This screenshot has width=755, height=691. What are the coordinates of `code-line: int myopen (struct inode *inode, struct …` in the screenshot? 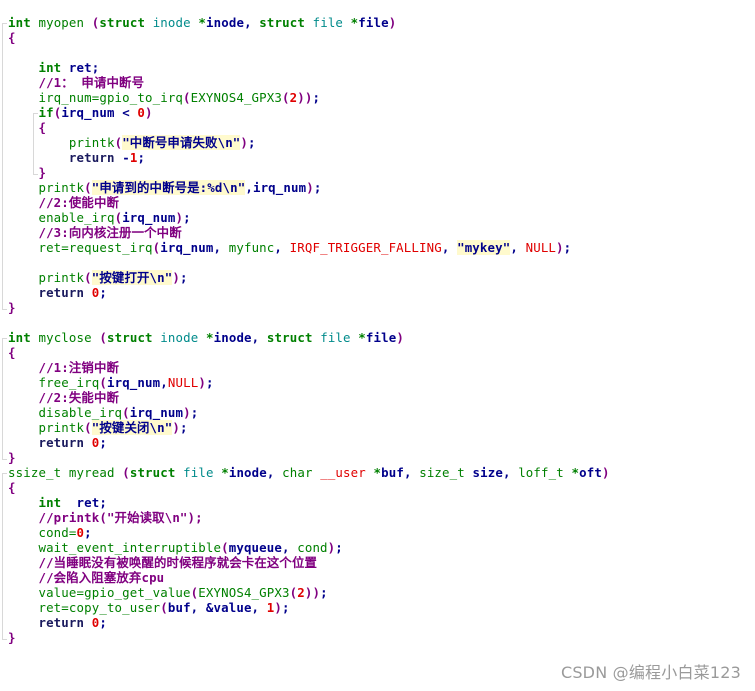 It's located at (309, 22).